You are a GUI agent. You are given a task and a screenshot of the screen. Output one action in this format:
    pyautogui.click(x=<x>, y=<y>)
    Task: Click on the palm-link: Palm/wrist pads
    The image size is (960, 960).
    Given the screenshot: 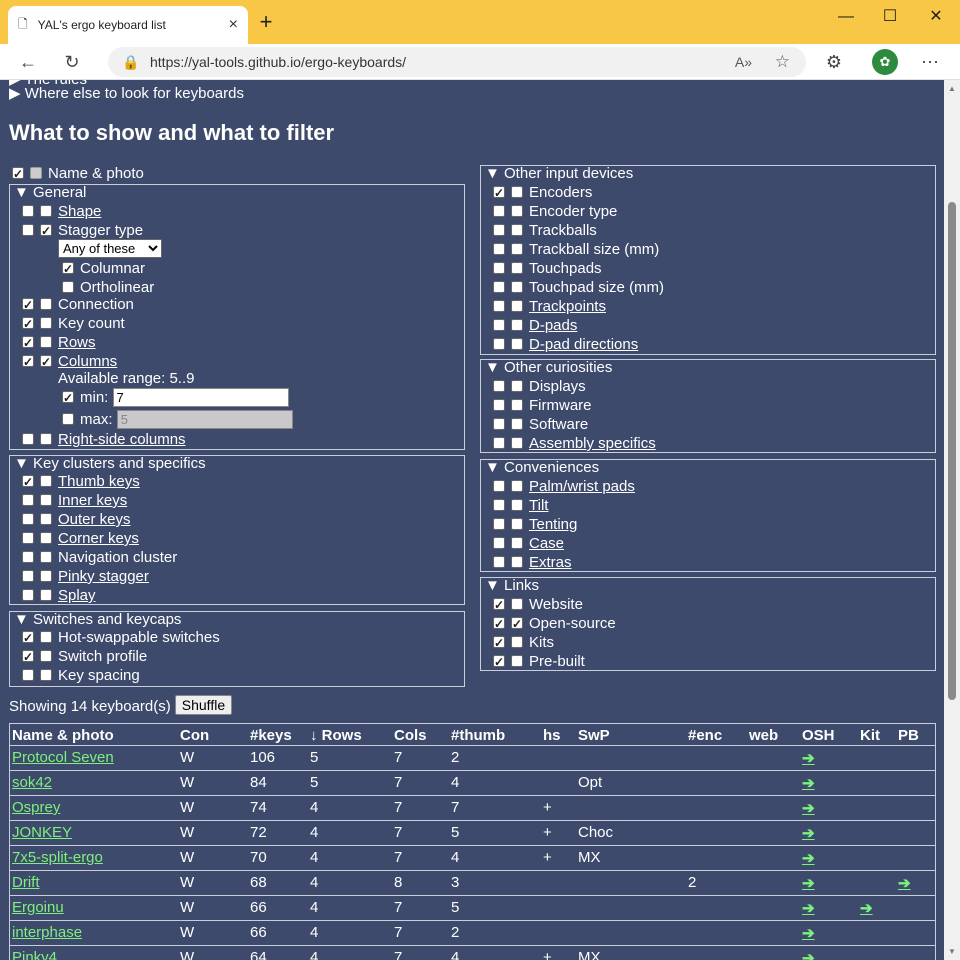 What is the action you would take?
    pyautogui.click(x=582, y=486)
    